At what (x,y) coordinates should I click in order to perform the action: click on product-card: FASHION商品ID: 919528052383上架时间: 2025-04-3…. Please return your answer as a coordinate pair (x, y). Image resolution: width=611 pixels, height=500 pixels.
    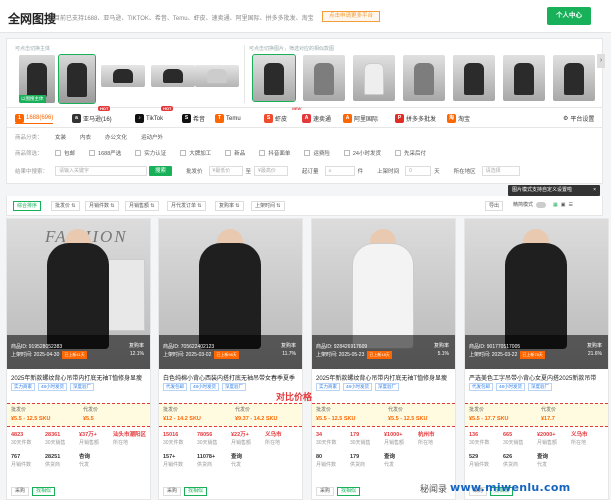
    Looking at the image, I should click on (78, 359).